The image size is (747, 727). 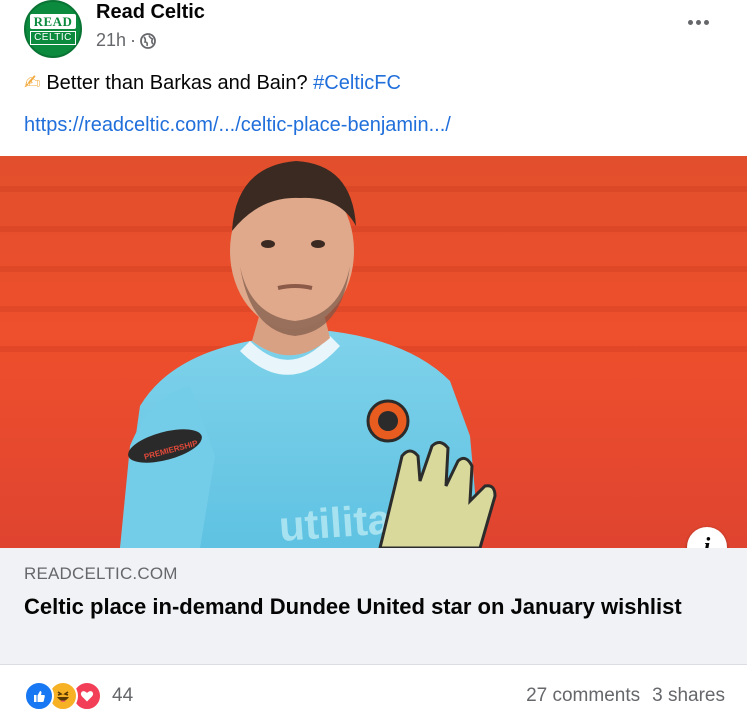 I want to click on post-message: ✍ Better than Barkas and Bain? #CelticFC, so click(x=212, y=83).